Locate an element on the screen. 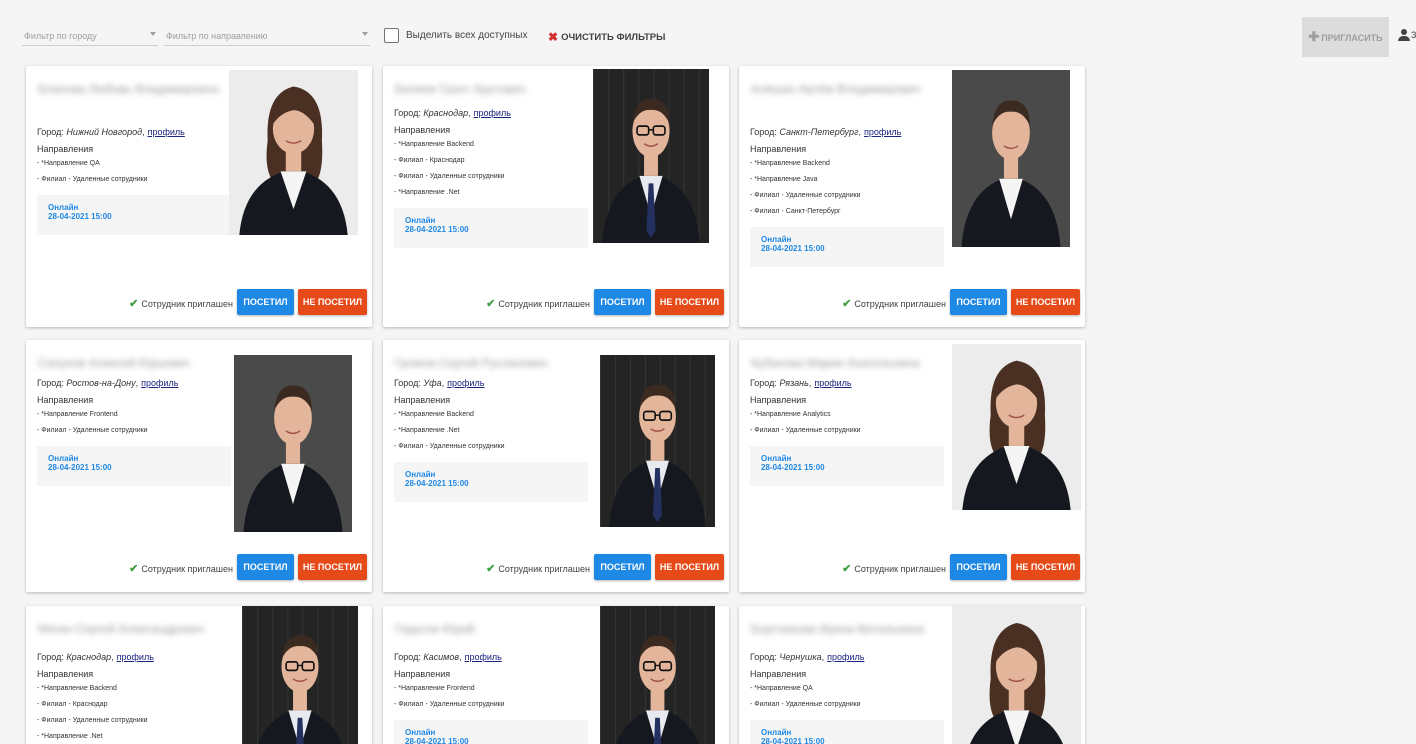  direction-filter-select: Фильтр по направлению is located at coordinates (267, 36).